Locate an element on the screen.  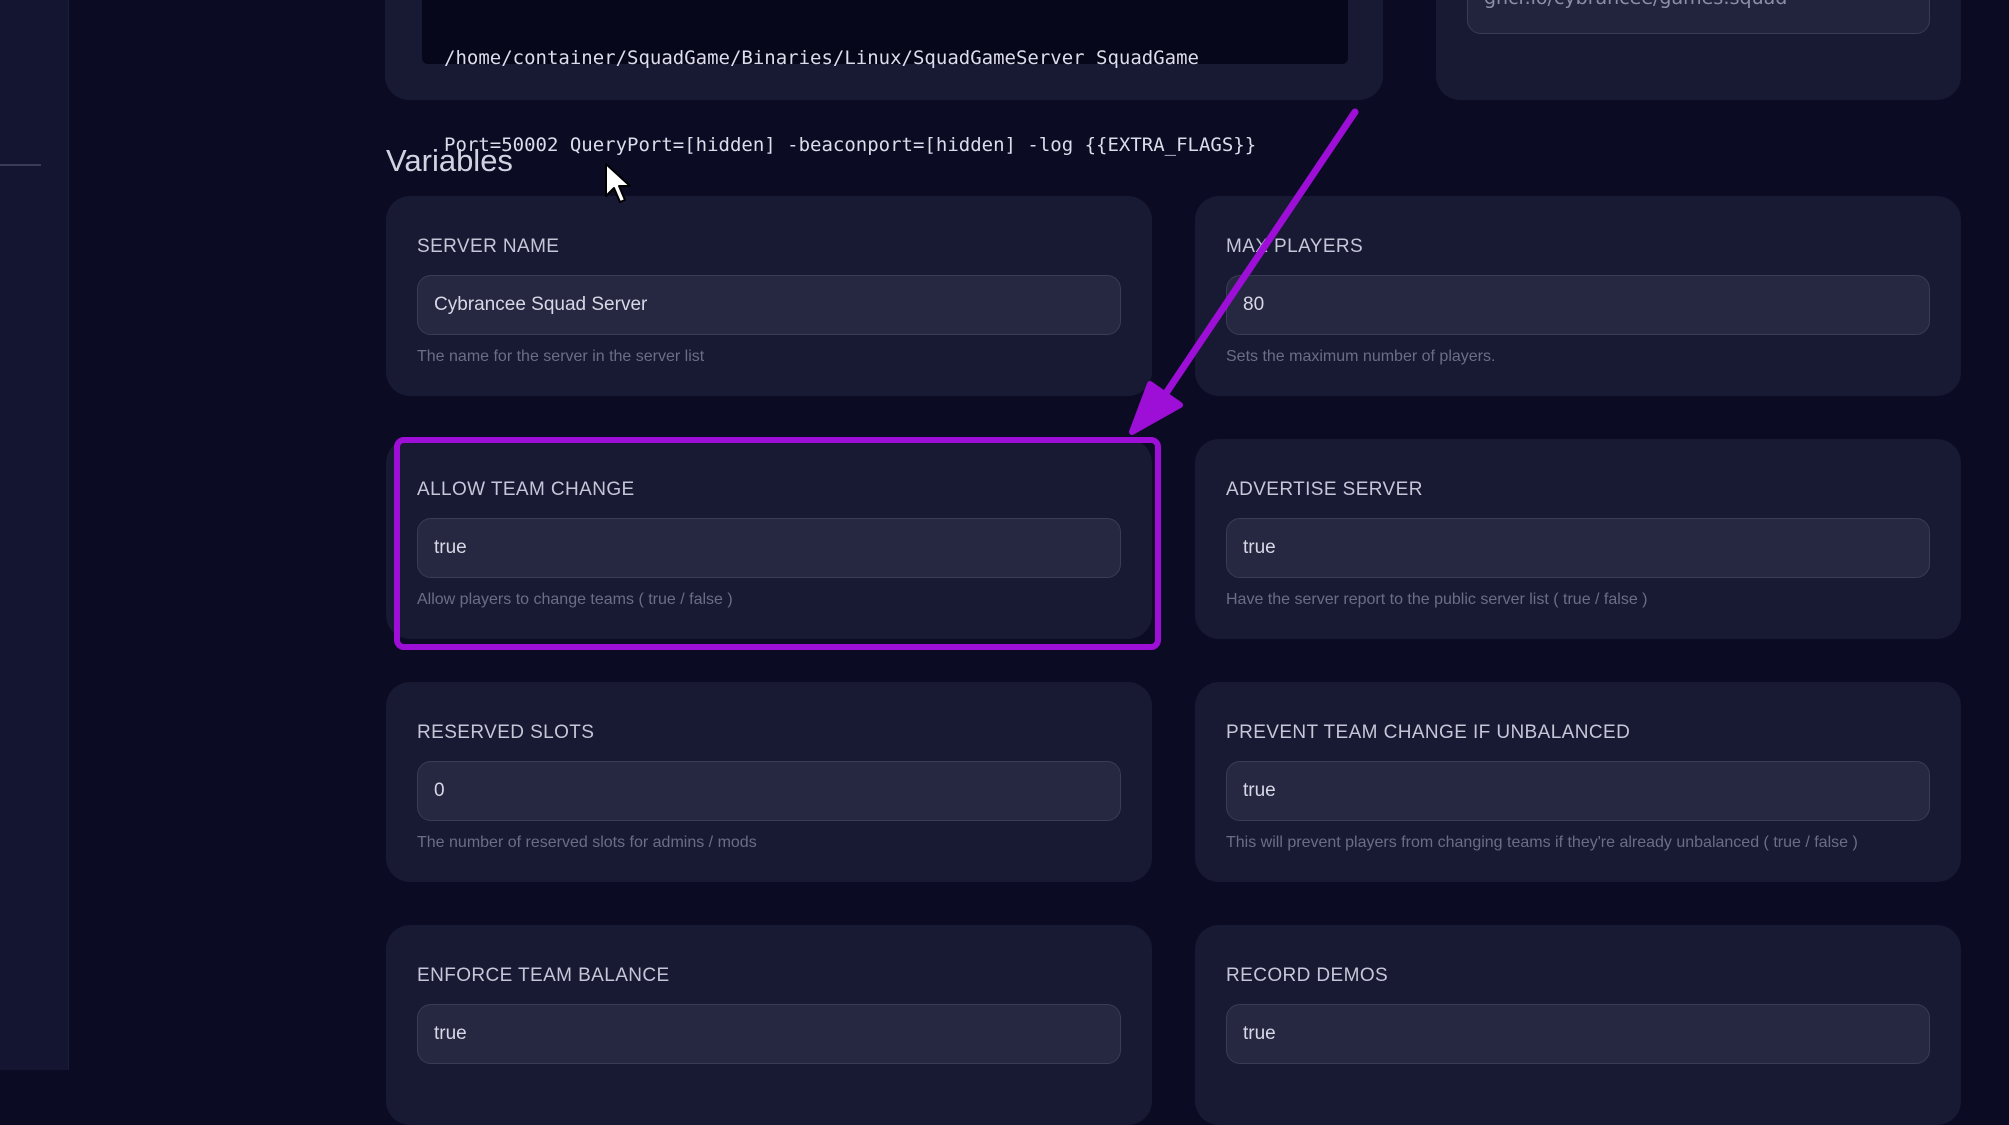
mouse-cursor-icon is located at coordinates (618, 183).